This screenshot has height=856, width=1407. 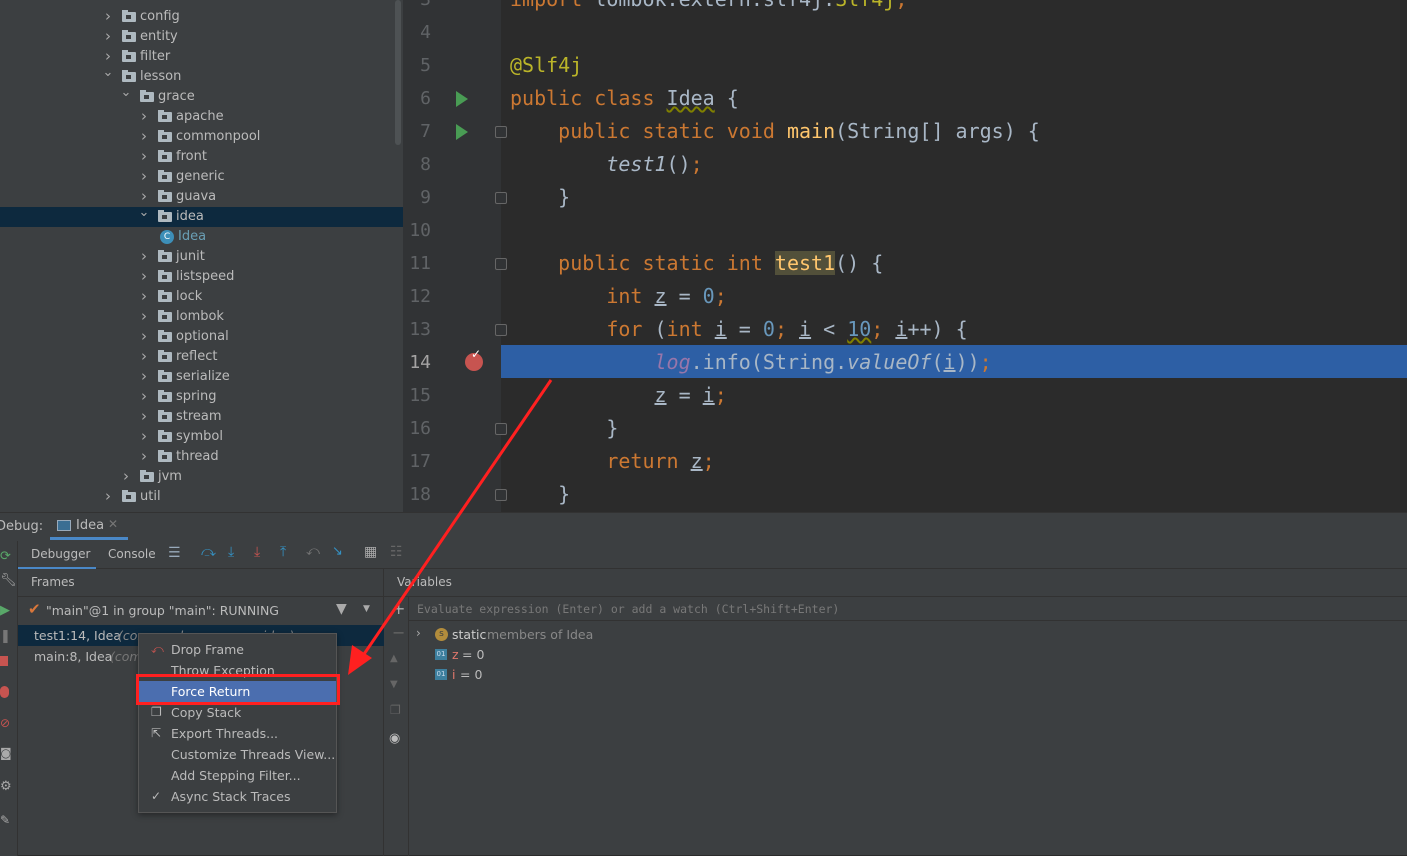 I want to click on evaluate-expression-icon: ▦, so click(x=370, y=552).